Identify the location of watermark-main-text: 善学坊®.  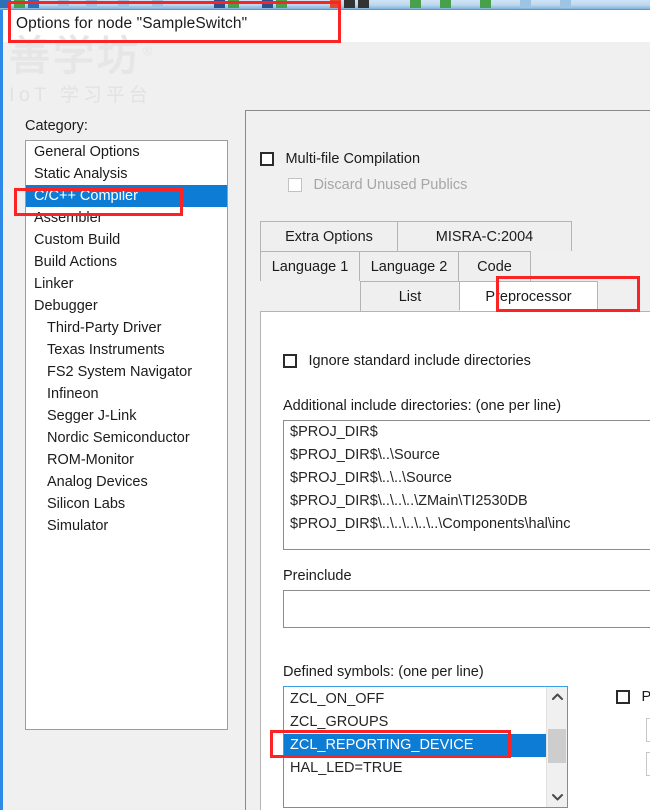
(83, 56).